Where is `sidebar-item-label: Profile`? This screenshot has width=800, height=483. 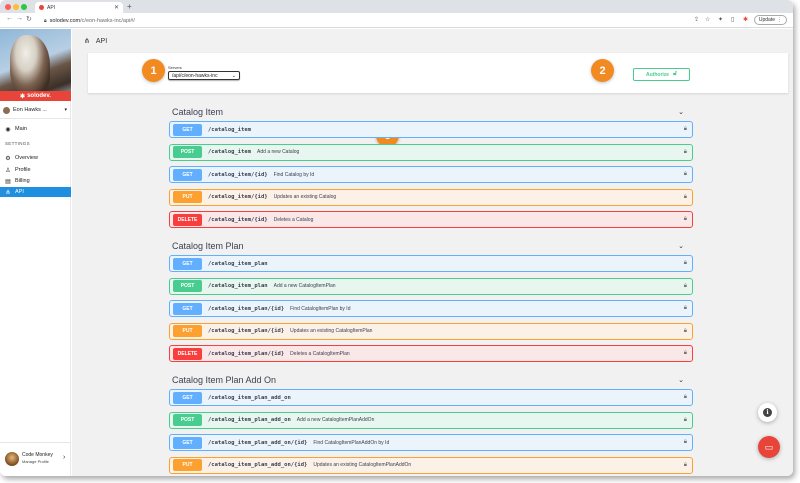 sidebar-item-label: Profile is located at coordinates (23, 170).